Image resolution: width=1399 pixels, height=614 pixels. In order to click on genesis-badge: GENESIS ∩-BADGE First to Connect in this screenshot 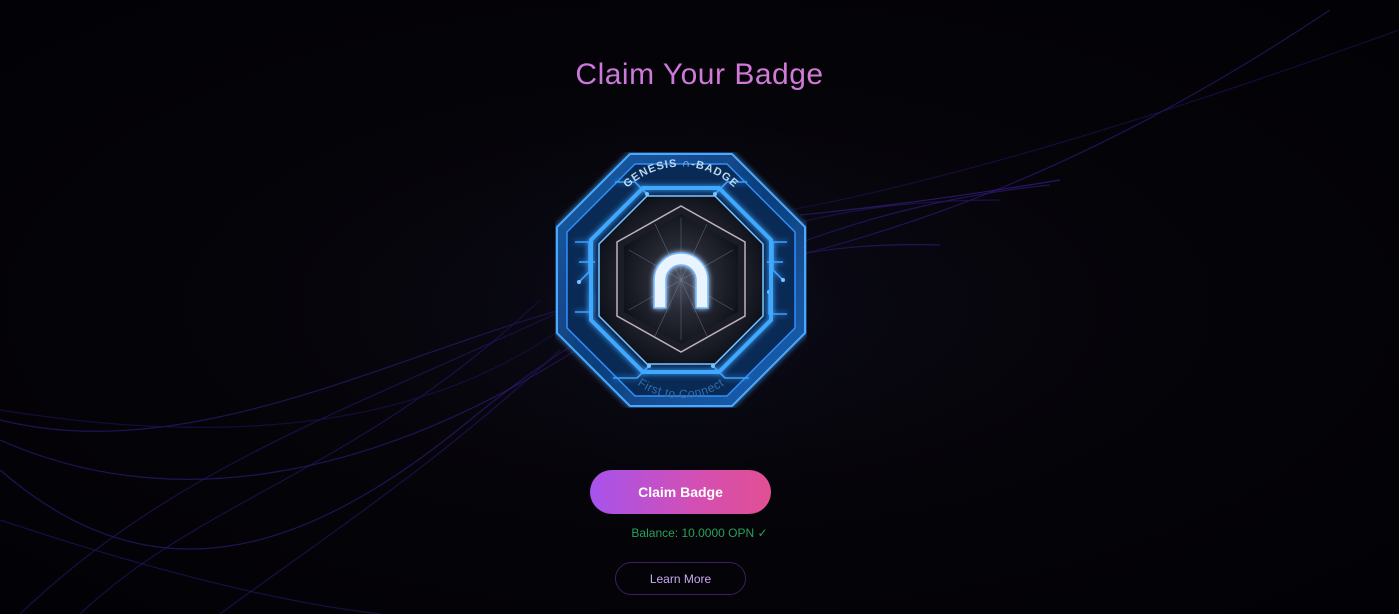, I will do `click(681, 280)`.